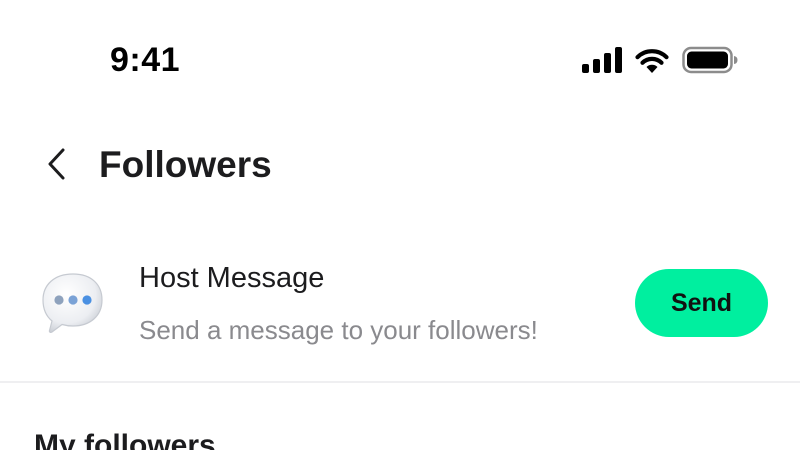  I want to click on page-title: Followers, so click(185, 164).